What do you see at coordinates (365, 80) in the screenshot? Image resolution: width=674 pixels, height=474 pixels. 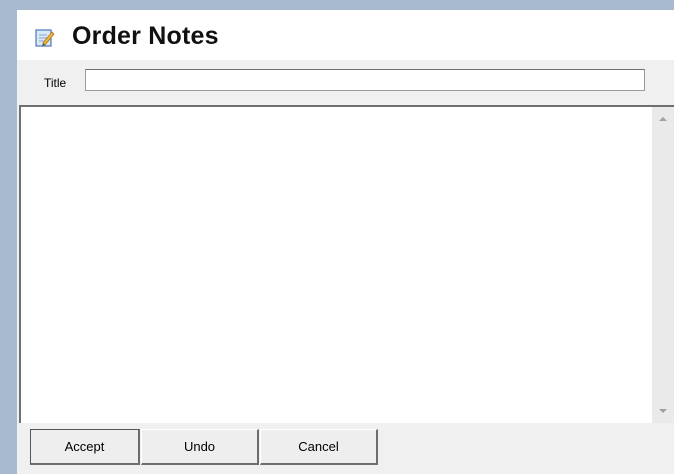 I see `title-input` at bounding box center [365, 80].